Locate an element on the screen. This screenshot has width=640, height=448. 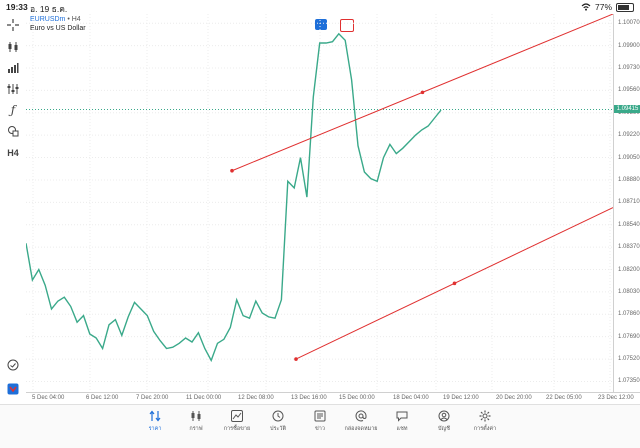
alert-icon is located at coordinates (13, 365).